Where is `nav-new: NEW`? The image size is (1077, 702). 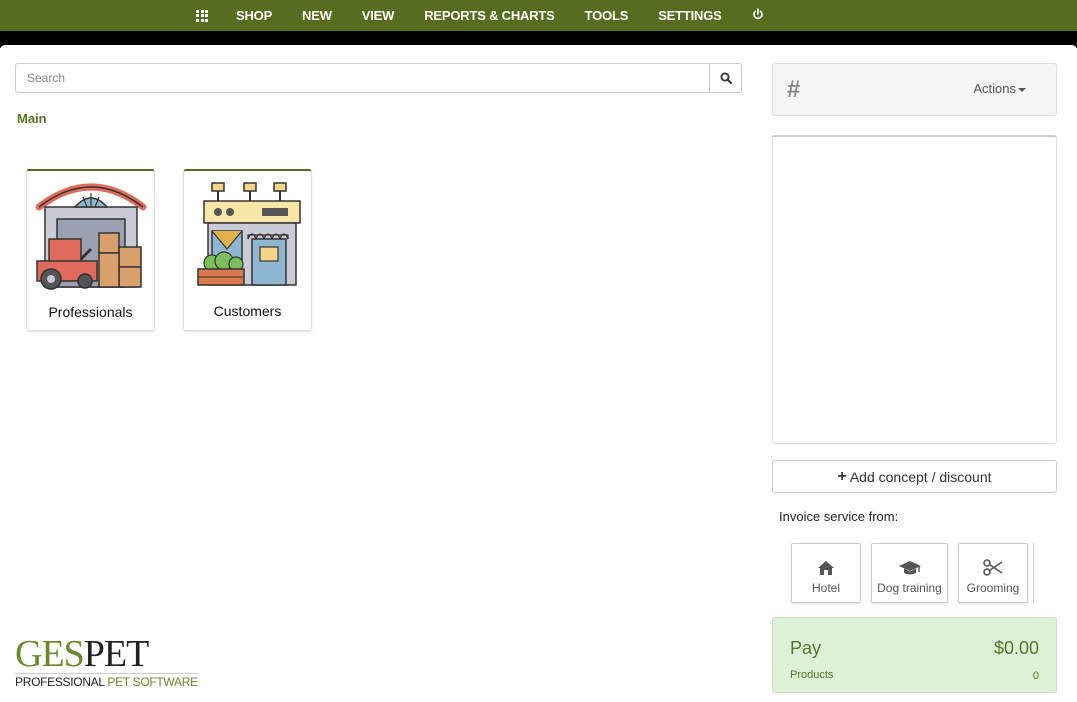 nav-new: NEW is located at coordinates (317, 15).